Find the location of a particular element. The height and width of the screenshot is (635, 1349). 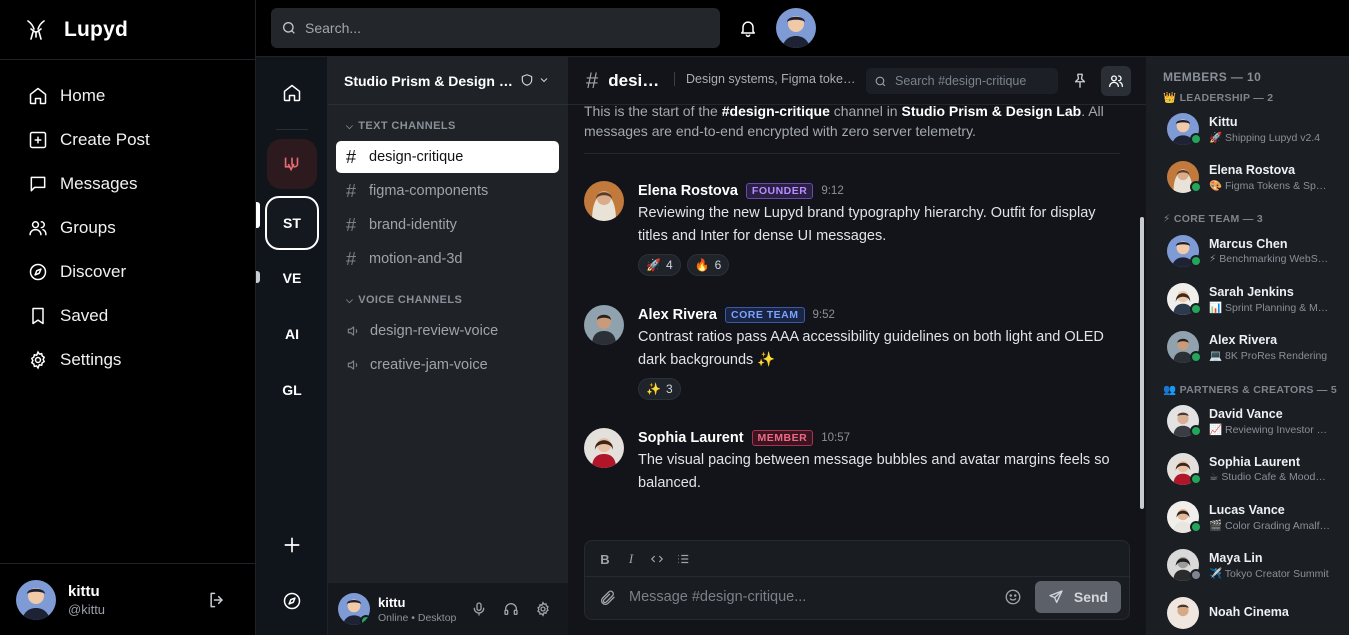

microphone-icon is located at coordinates (479, 609).